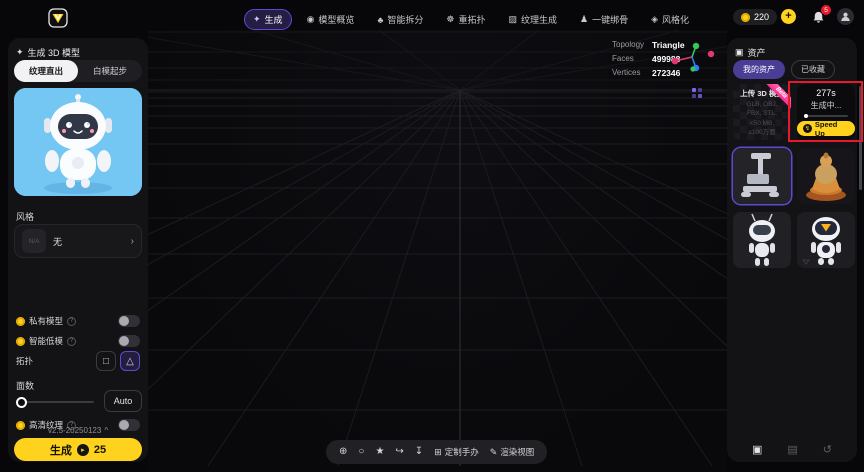 This screenshot has width=864, height=472. I want to click on nav-label: 重拓扑, so click(472, 20).